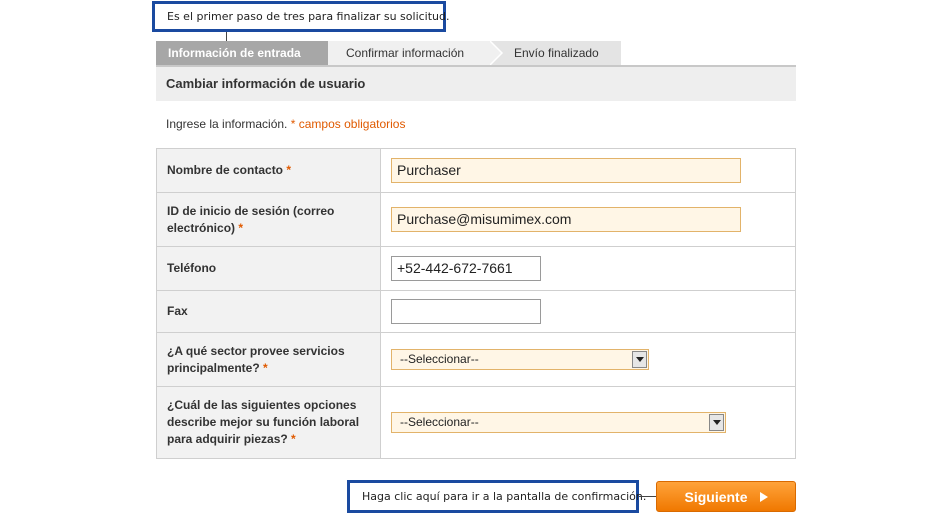 The height and width of the screenshot is (515, 950). I want to click on sector-selected-value: --Seleccionar--, so click(439, 359).